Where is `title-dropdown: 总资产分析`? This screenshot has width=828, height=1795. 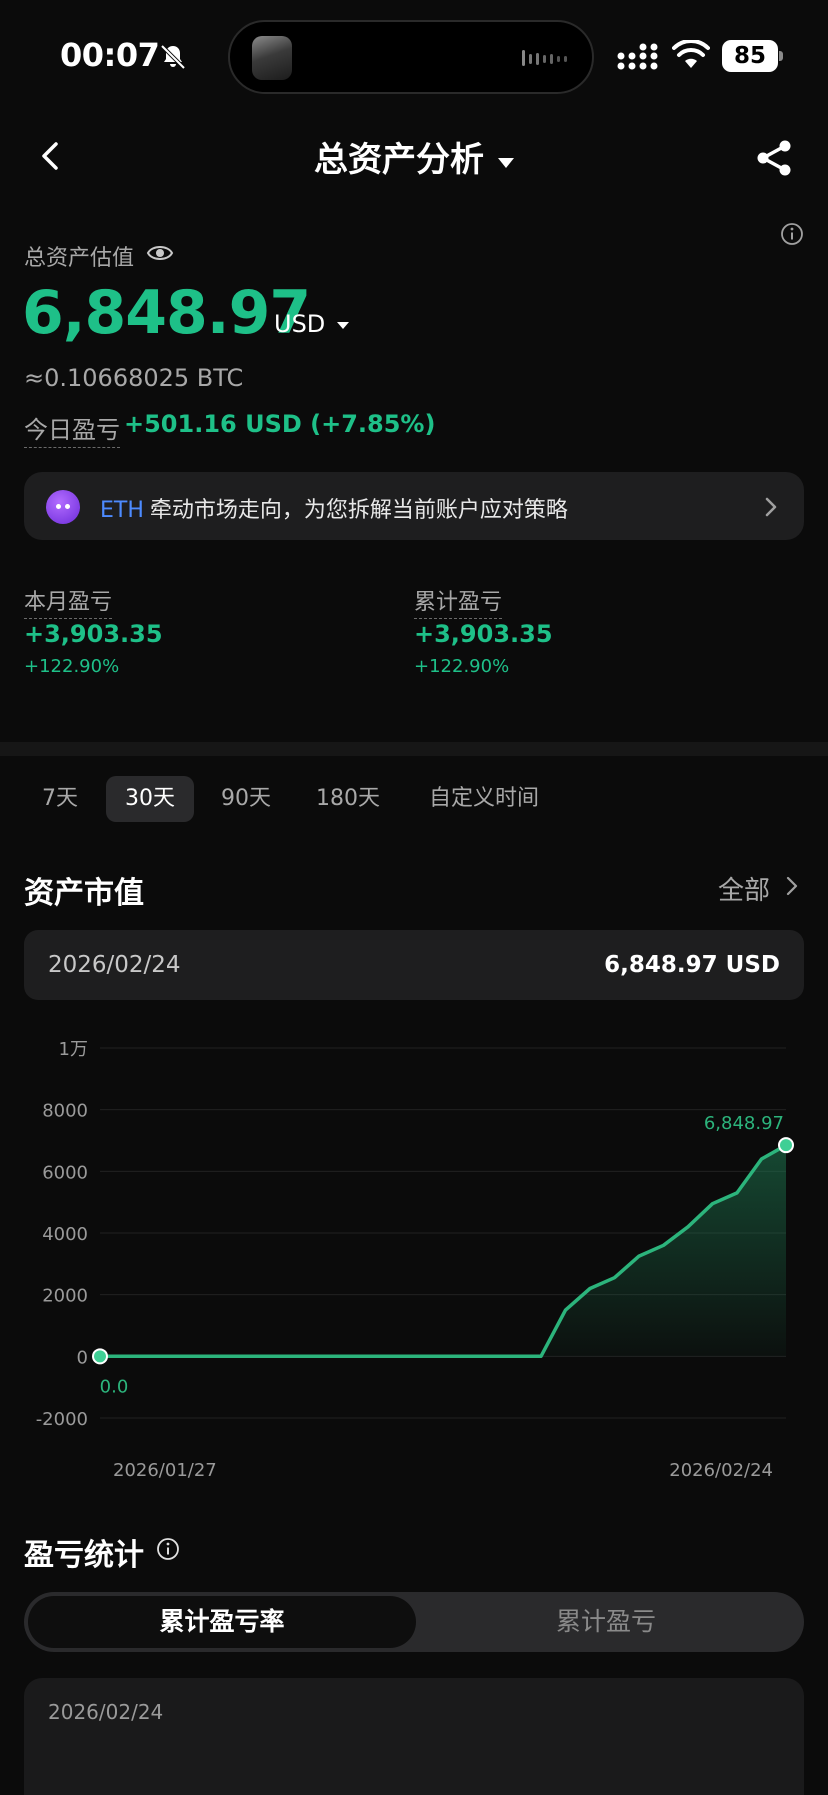
title-dropdown: 总资产分析 is located at coordinates (414, 156).